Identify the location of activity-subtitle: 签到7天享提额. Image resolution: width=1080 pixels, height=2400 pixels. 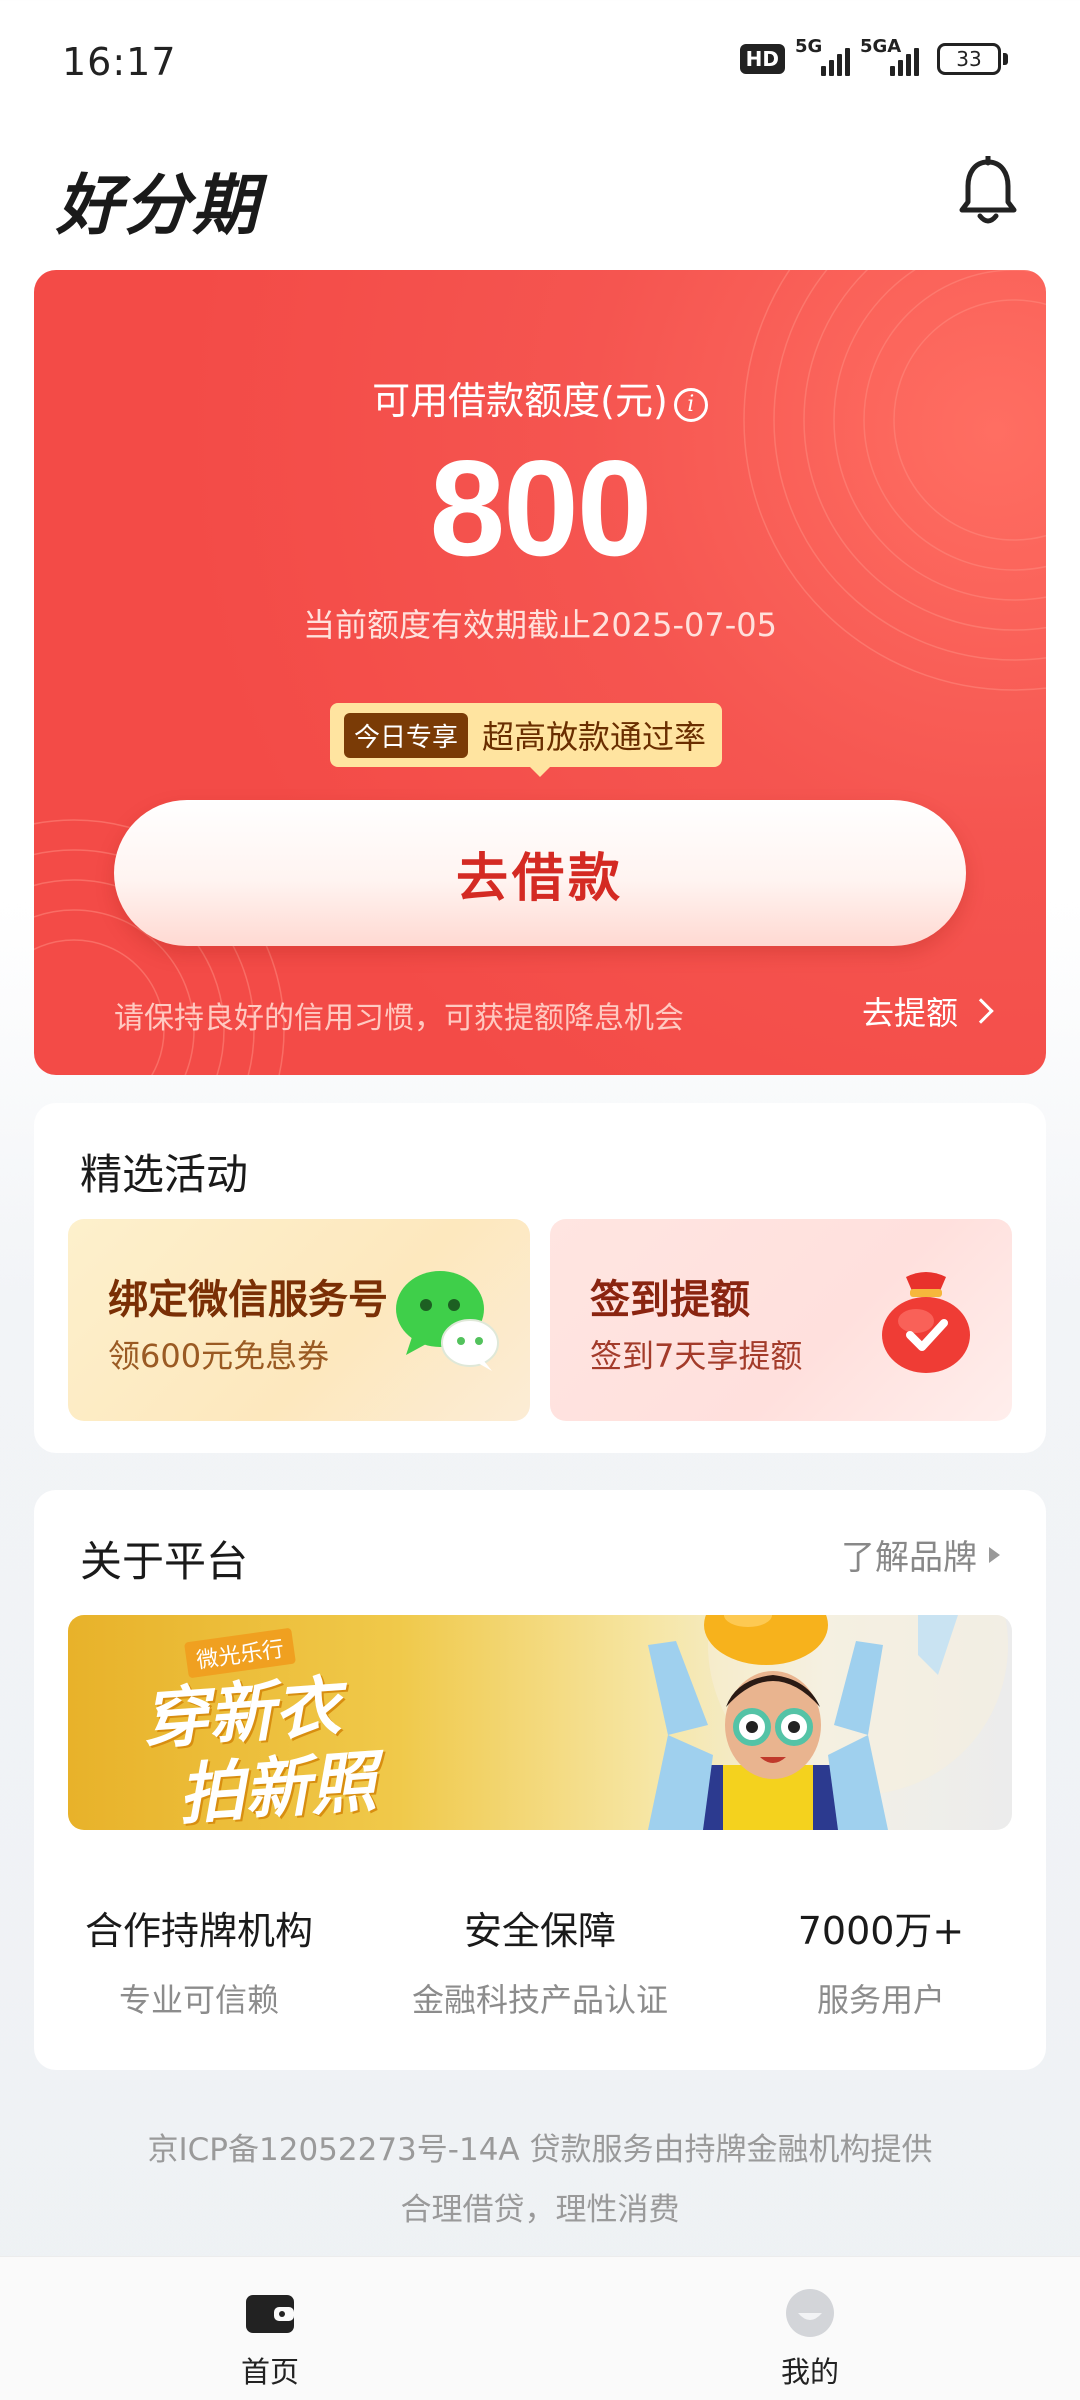
(696, 1356).